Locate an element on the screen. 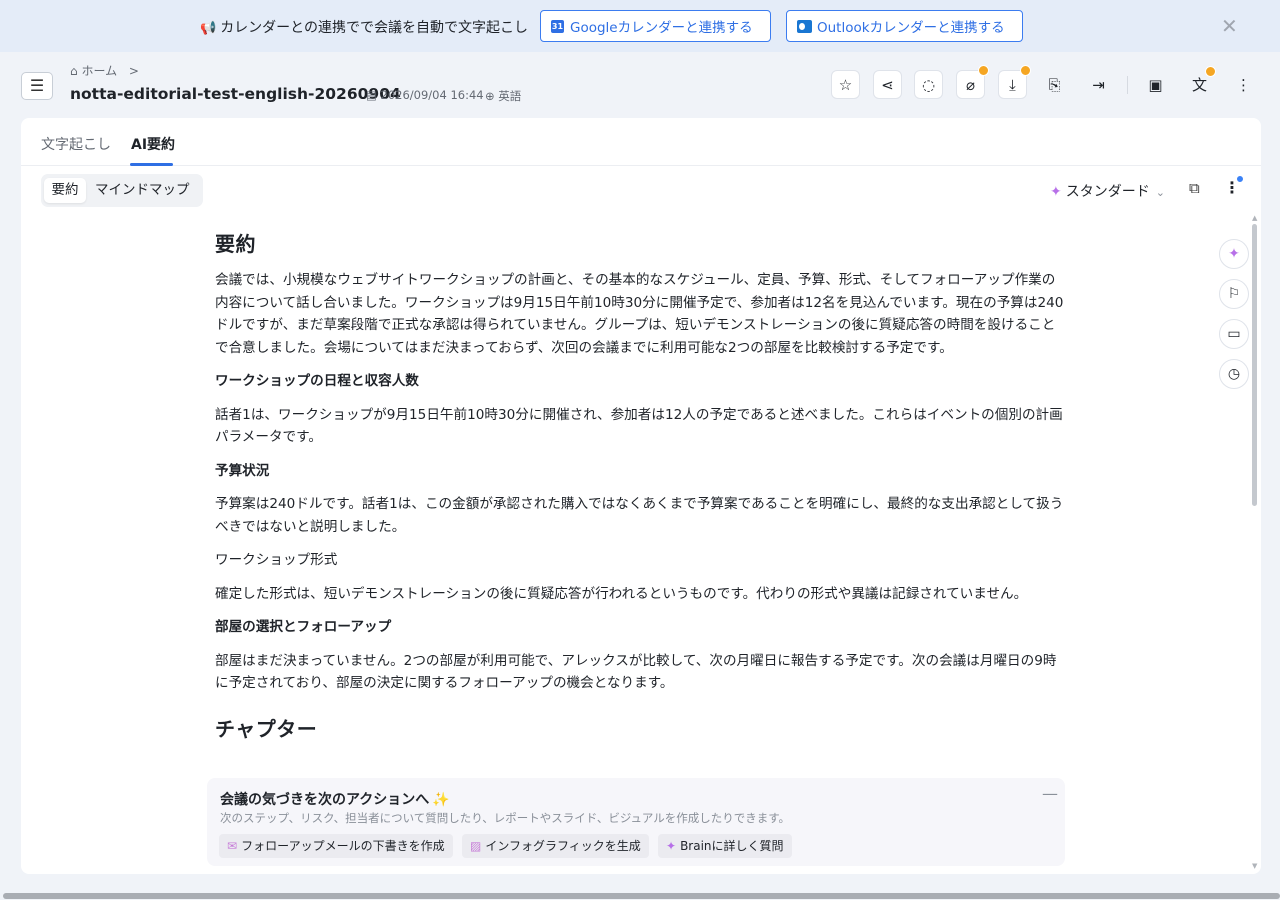 The width and height of the screenshot is (1280, 900). email-icon: ✉ is located at coordinates (232, 846).